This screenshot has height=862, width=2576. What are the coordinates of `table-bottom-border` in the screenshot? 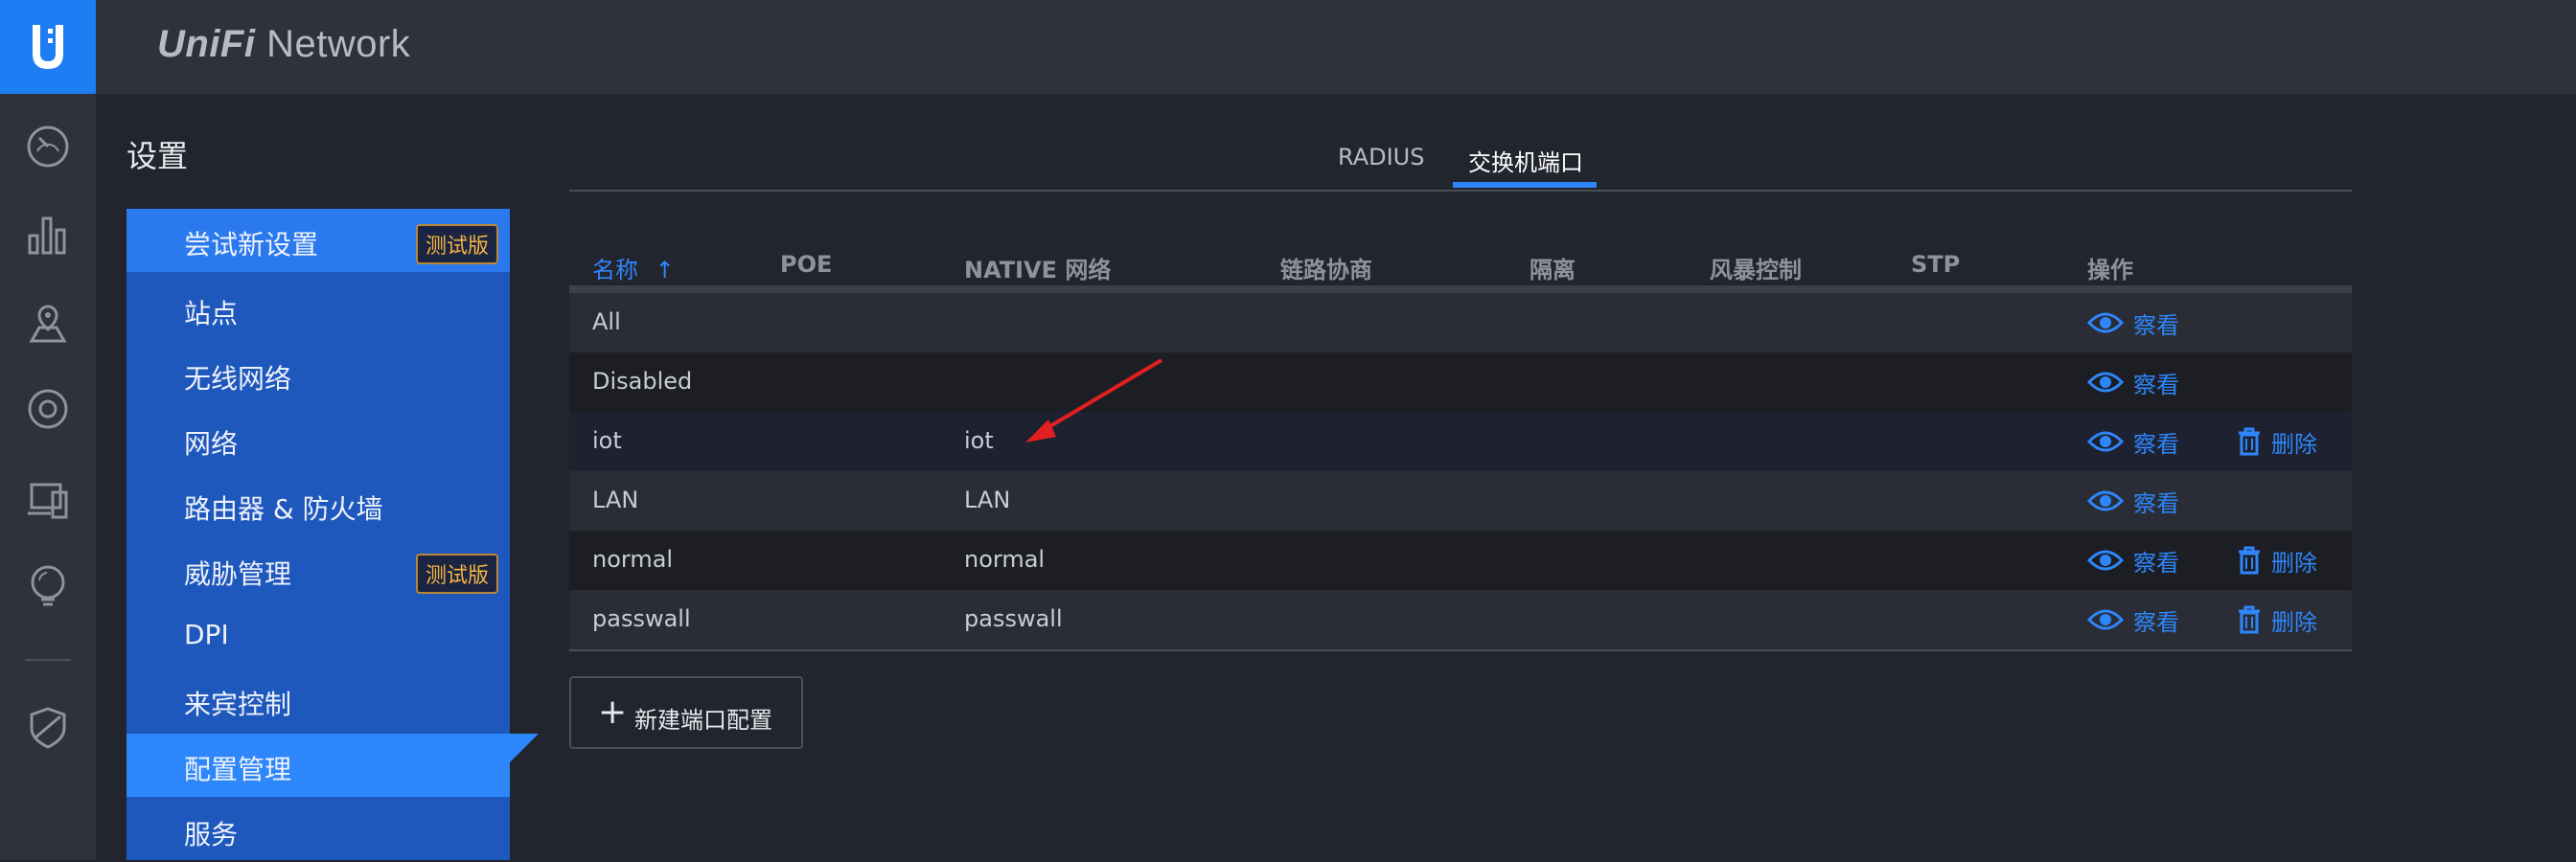 It's located at (1460, 650).